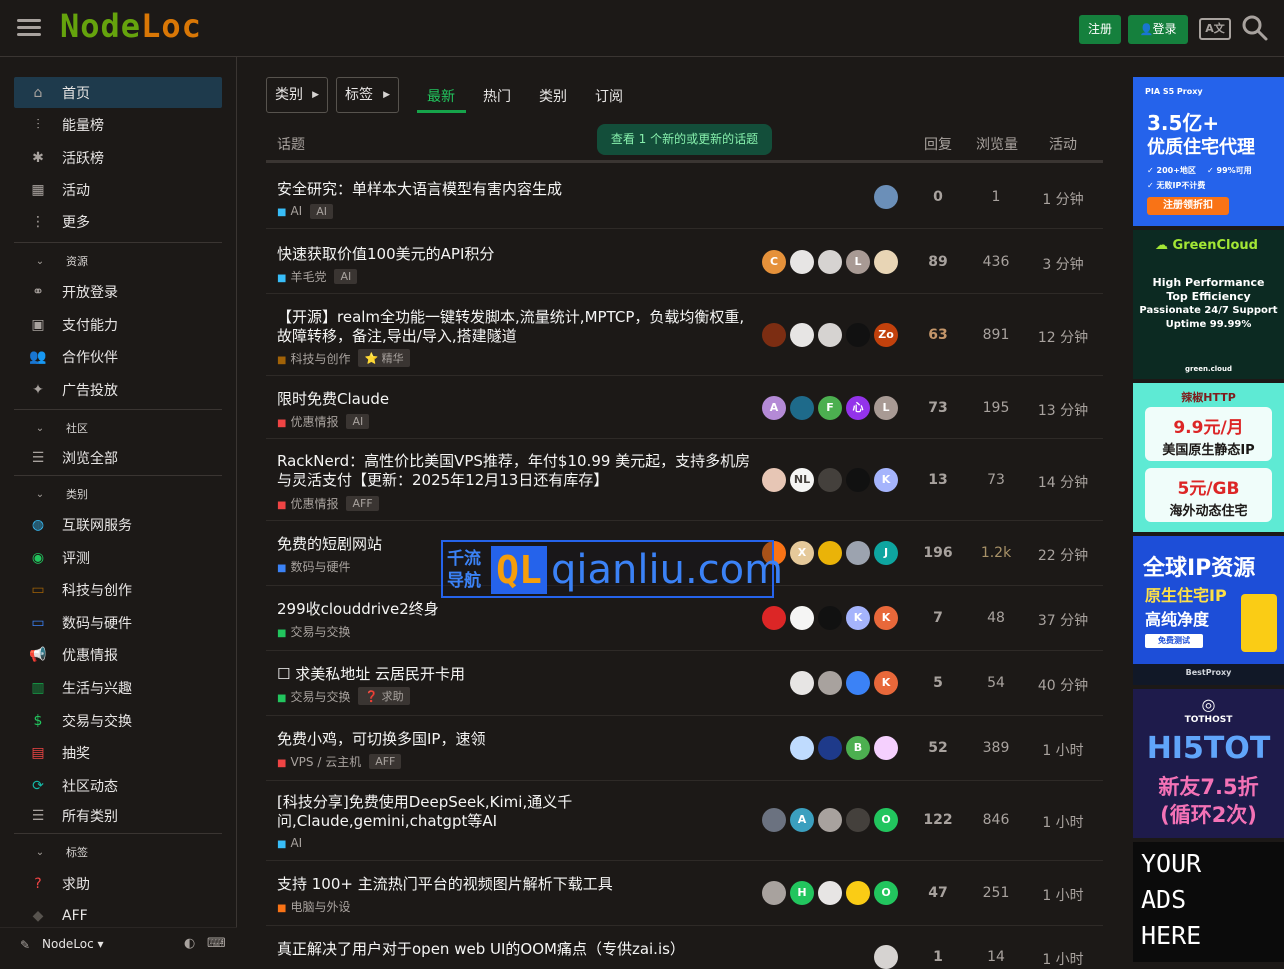 Image resolution: width=1284 pixels, height=969 pixels. Describe the element at coordinates (938, 408) in the screenshot. I see `reply-count: 73` at that location.